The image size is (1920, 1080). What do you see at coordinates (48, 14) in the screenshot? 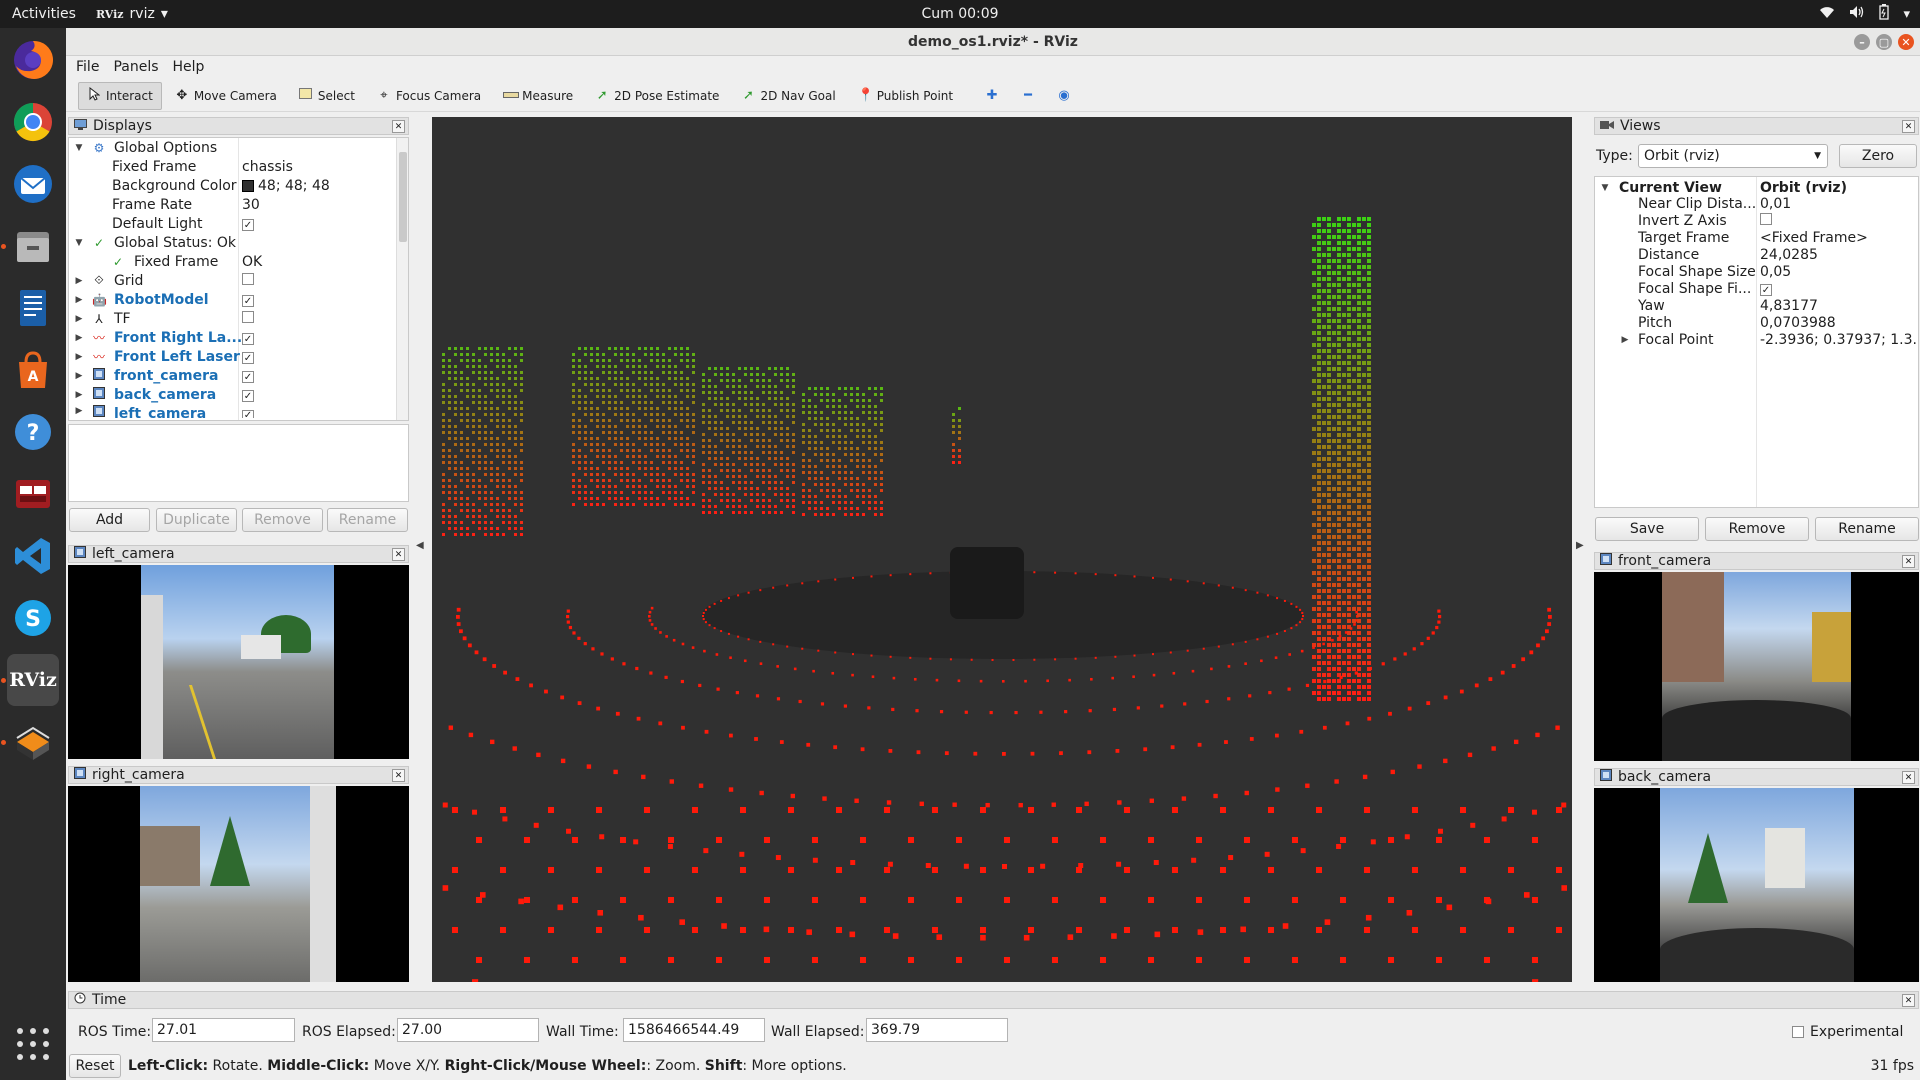
I see `activities-button: Activities` at bounding box center [48, 14].